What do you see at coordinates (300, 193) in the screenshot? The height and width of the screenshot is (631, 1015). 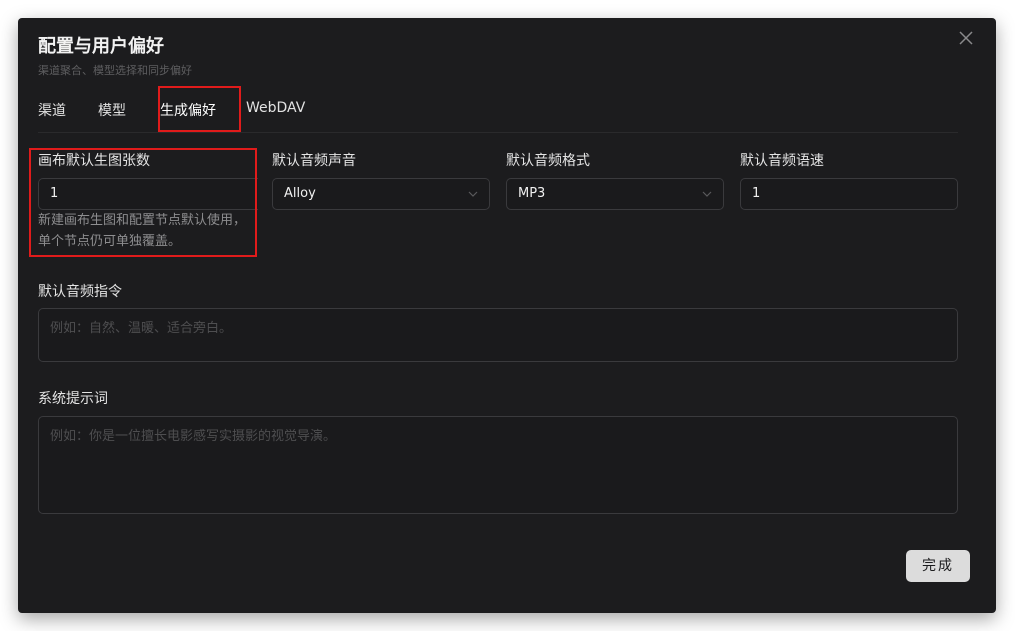 I see `audio-voice-value: Alloy` at bounding box center [300, 193].